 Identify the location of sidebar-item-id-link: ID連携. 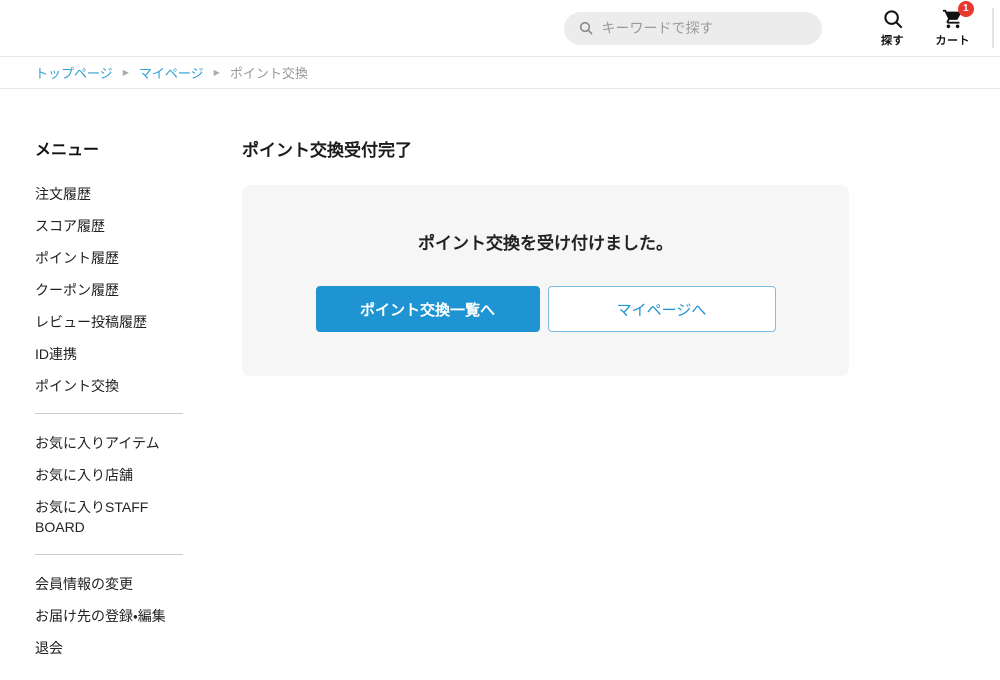
(109, 354).